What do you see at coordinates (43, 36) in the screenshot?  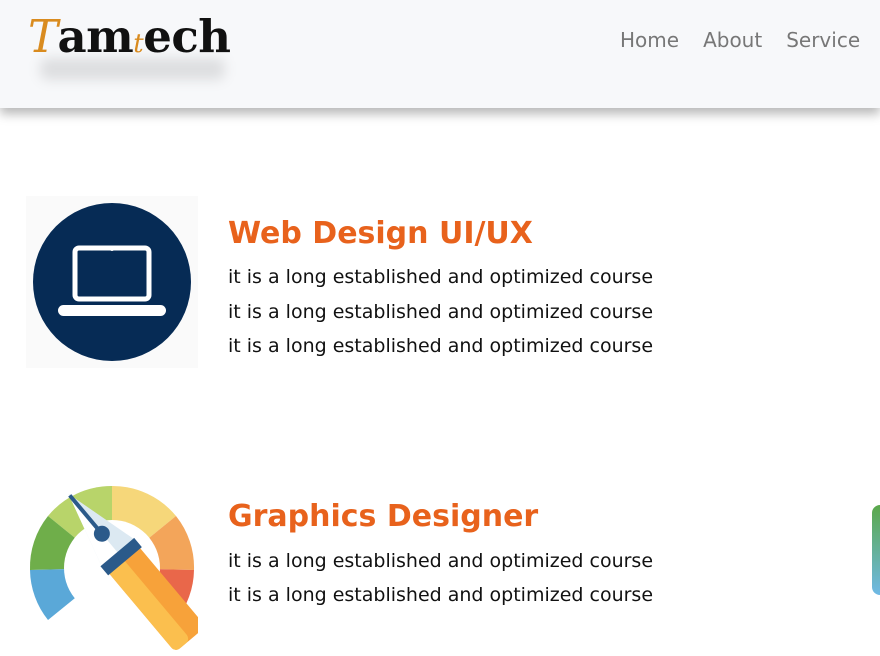 I see `logo-letter-t: T` at bounding box center [43, 36].